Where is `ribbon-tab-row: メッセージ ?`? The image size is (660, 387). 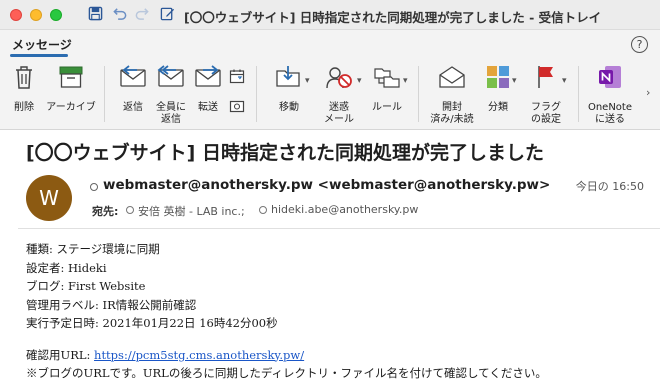 ribbon-tab-row: メッセージ ? is located at coordinates (330, 44).